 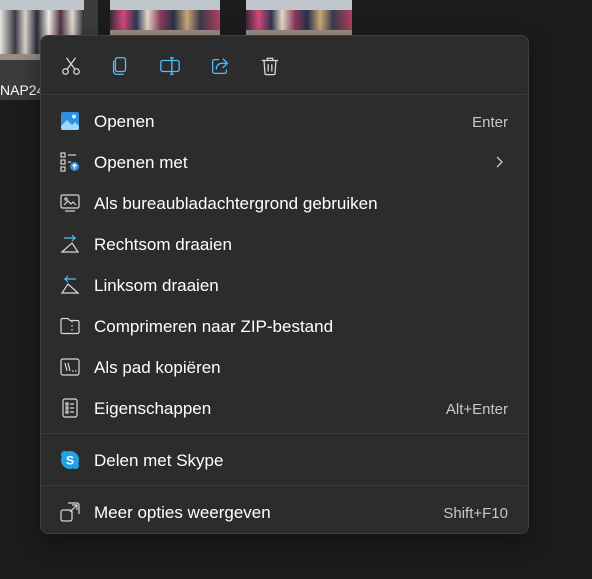 I want to click on rename-button, so click(x=170, y=66).